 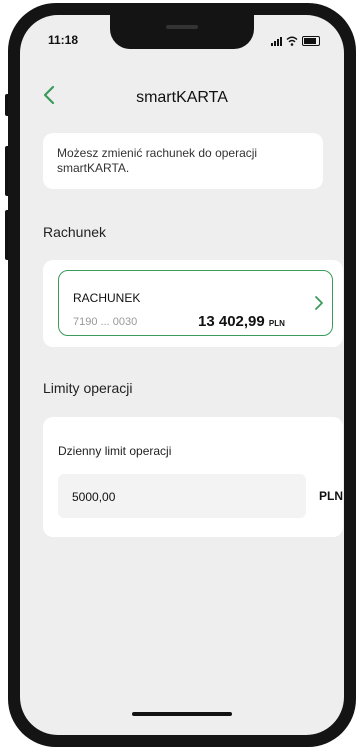 I want to click on notch, so click(x=182, y=32).